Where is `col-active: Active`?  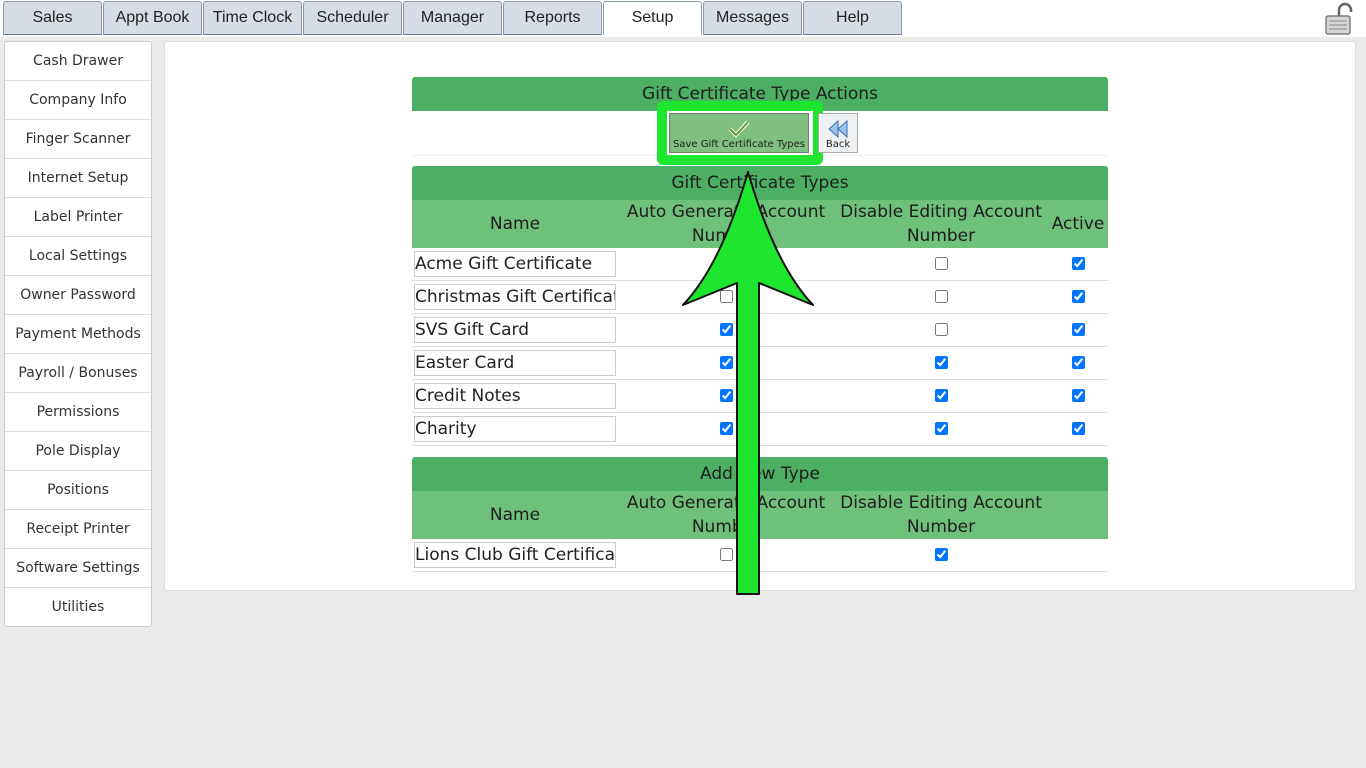
col-active: Active is located at coordinates (1078, 224).